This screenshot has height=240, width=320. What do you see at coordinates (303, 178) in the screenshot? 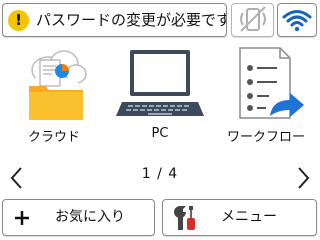
I see `chevron-right-icon` at bounding box center [303, 178].